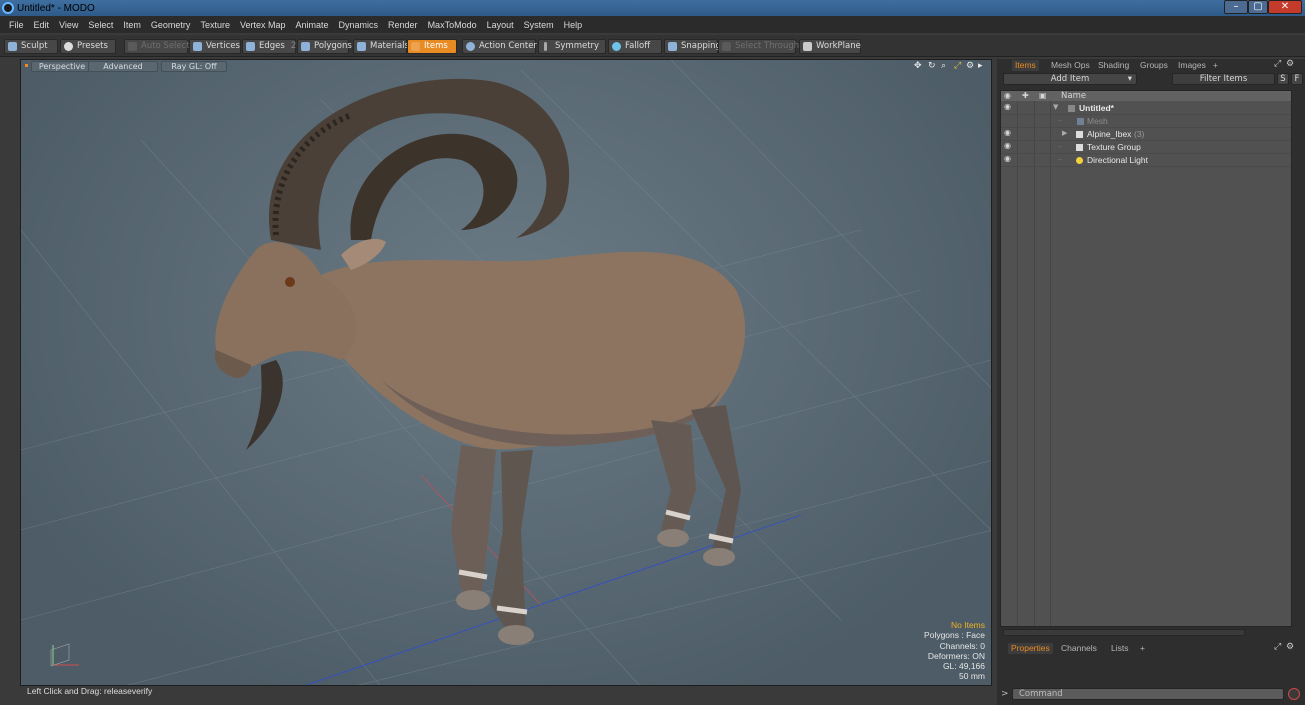 Image resolution: width=1305 pixels, height=705 pixels. I want to click on vertices-button: Vertices, so click(215, 46).